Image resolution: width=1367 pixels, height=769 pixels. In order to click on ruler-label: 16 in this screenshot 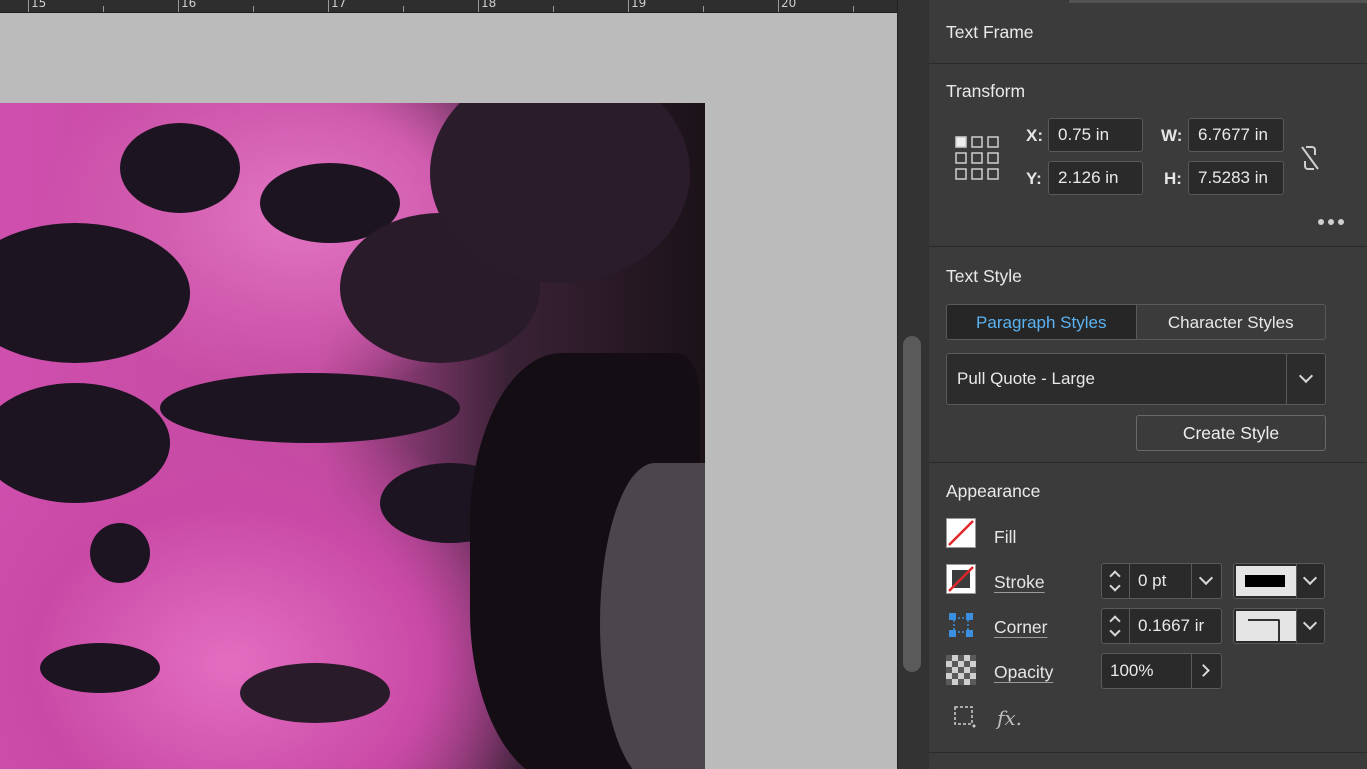, I will do `click(189, 5)`.